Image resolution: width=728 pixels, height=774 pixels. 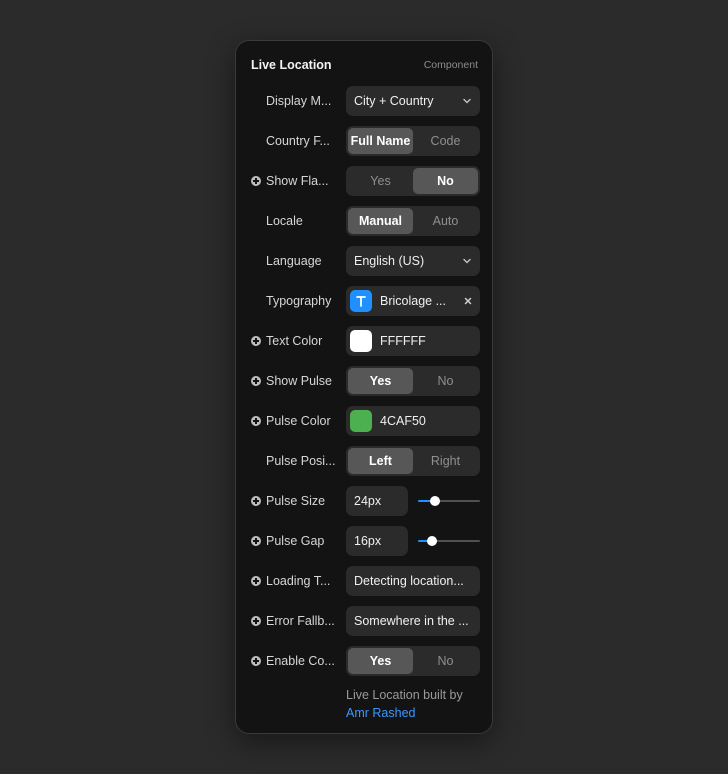 I want to click on locale-segmented: Manual Auto, so click(x=413, y=221).